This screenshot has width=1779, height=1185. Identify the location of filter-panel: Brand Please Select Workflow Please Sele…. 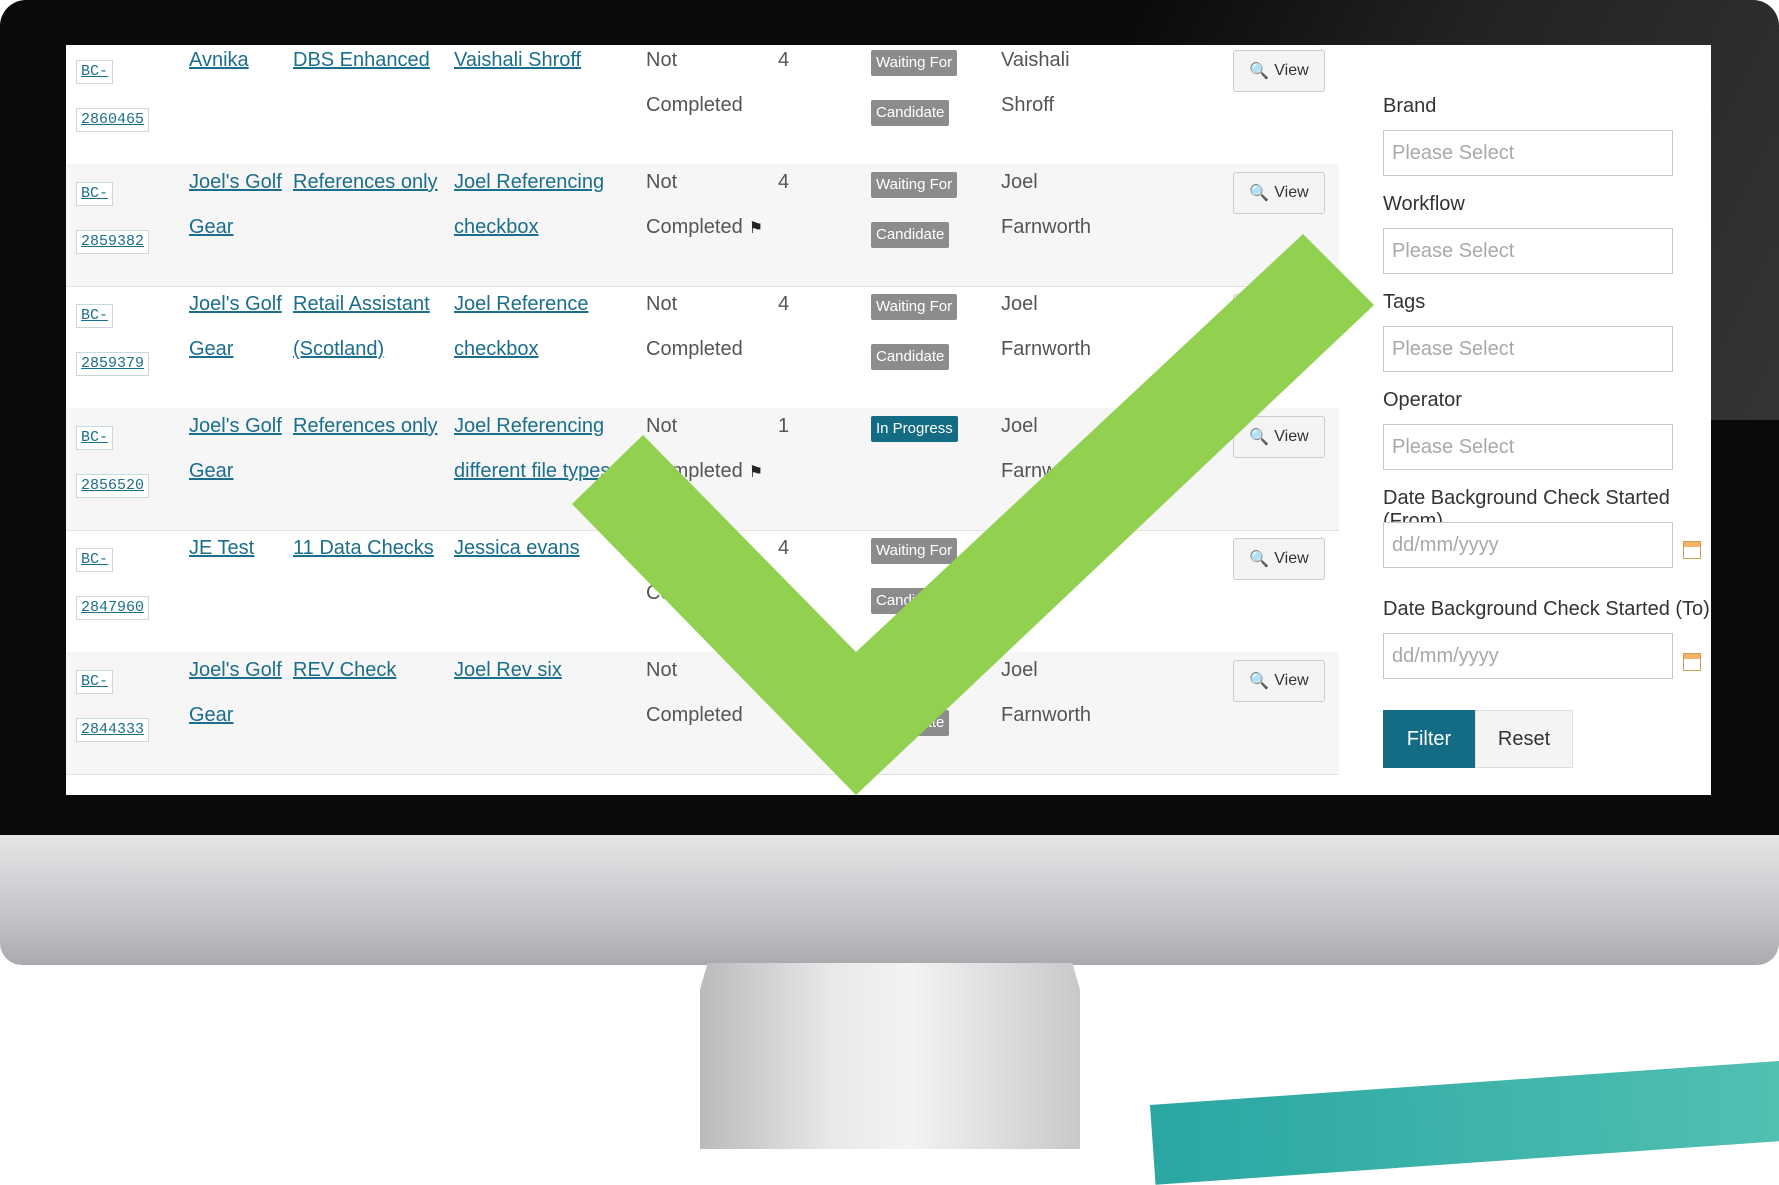
(1525, 420).